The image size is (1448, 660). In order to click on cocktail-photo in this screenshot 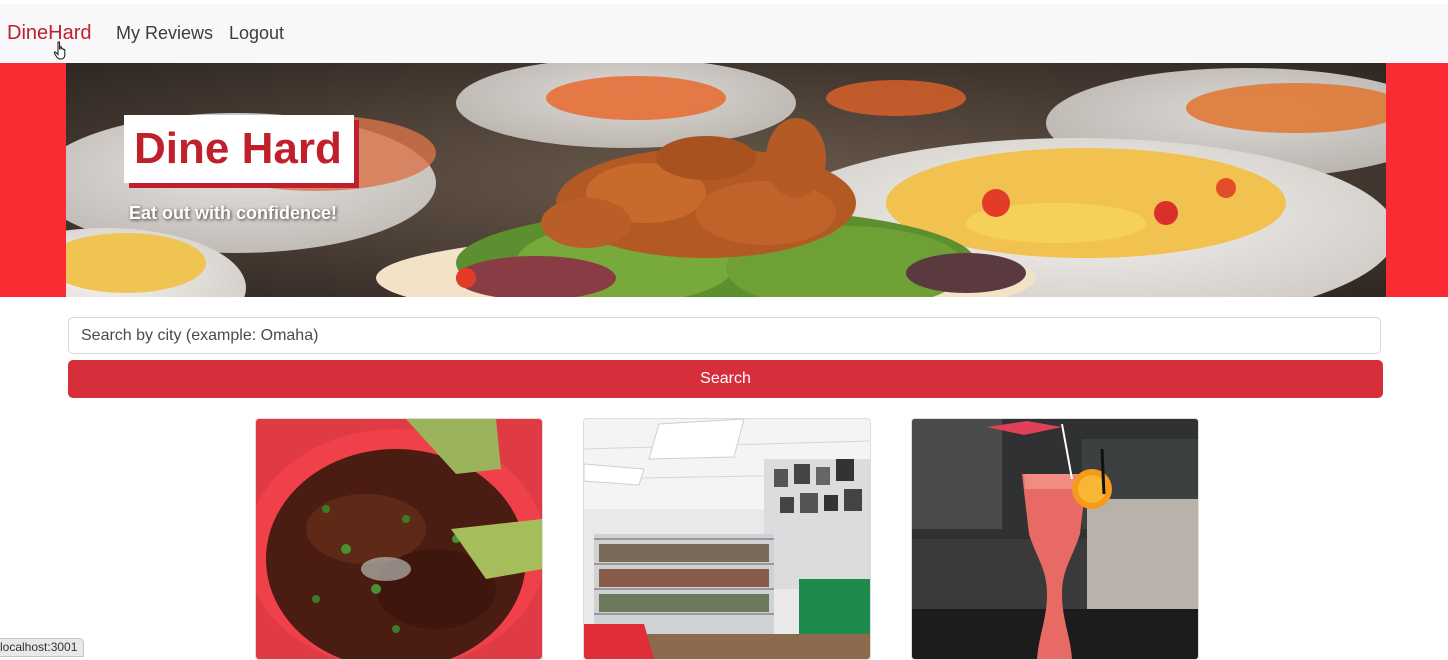, I will do `click(1055, 539)`.